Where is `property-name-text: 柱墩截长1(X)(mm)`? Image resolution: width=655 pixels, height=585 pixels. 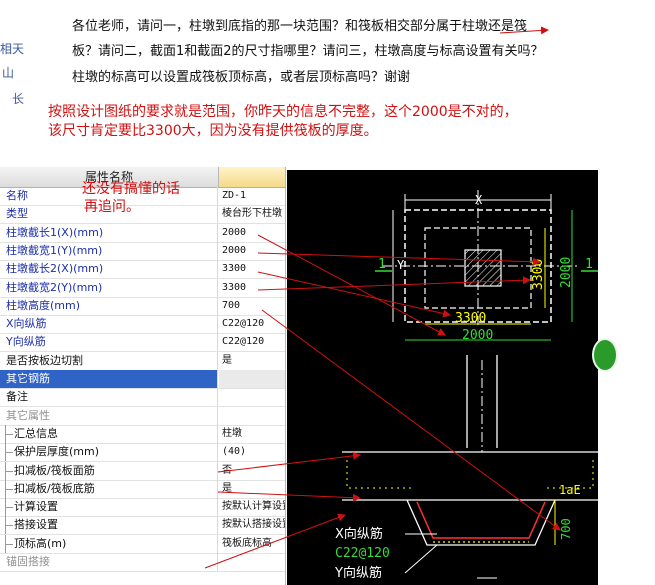
property-name-text: 柱墩截长1(X)(mm) is located at coordinates (55, 232).